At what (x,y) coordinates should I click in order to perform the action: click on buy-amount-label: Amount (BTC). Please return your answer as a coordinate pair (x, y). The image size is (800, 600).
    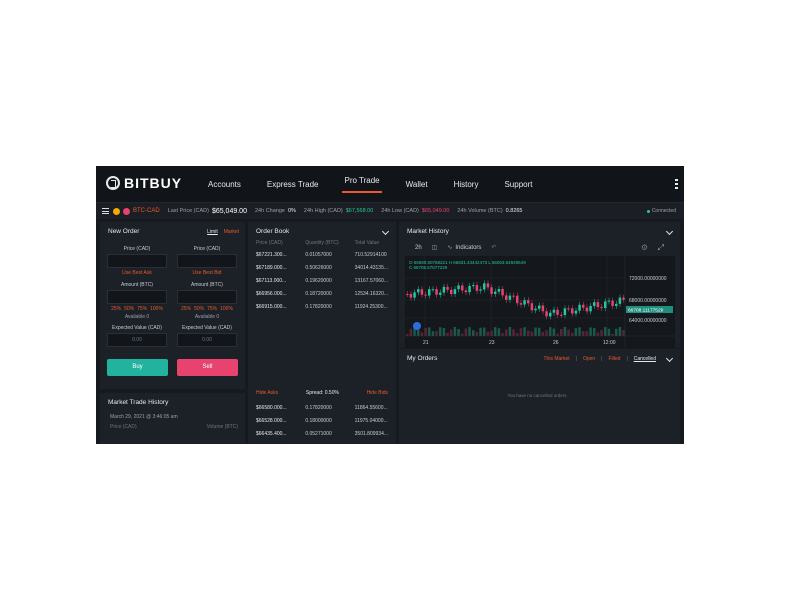
    Looking at the image, I should click on (137, 285).